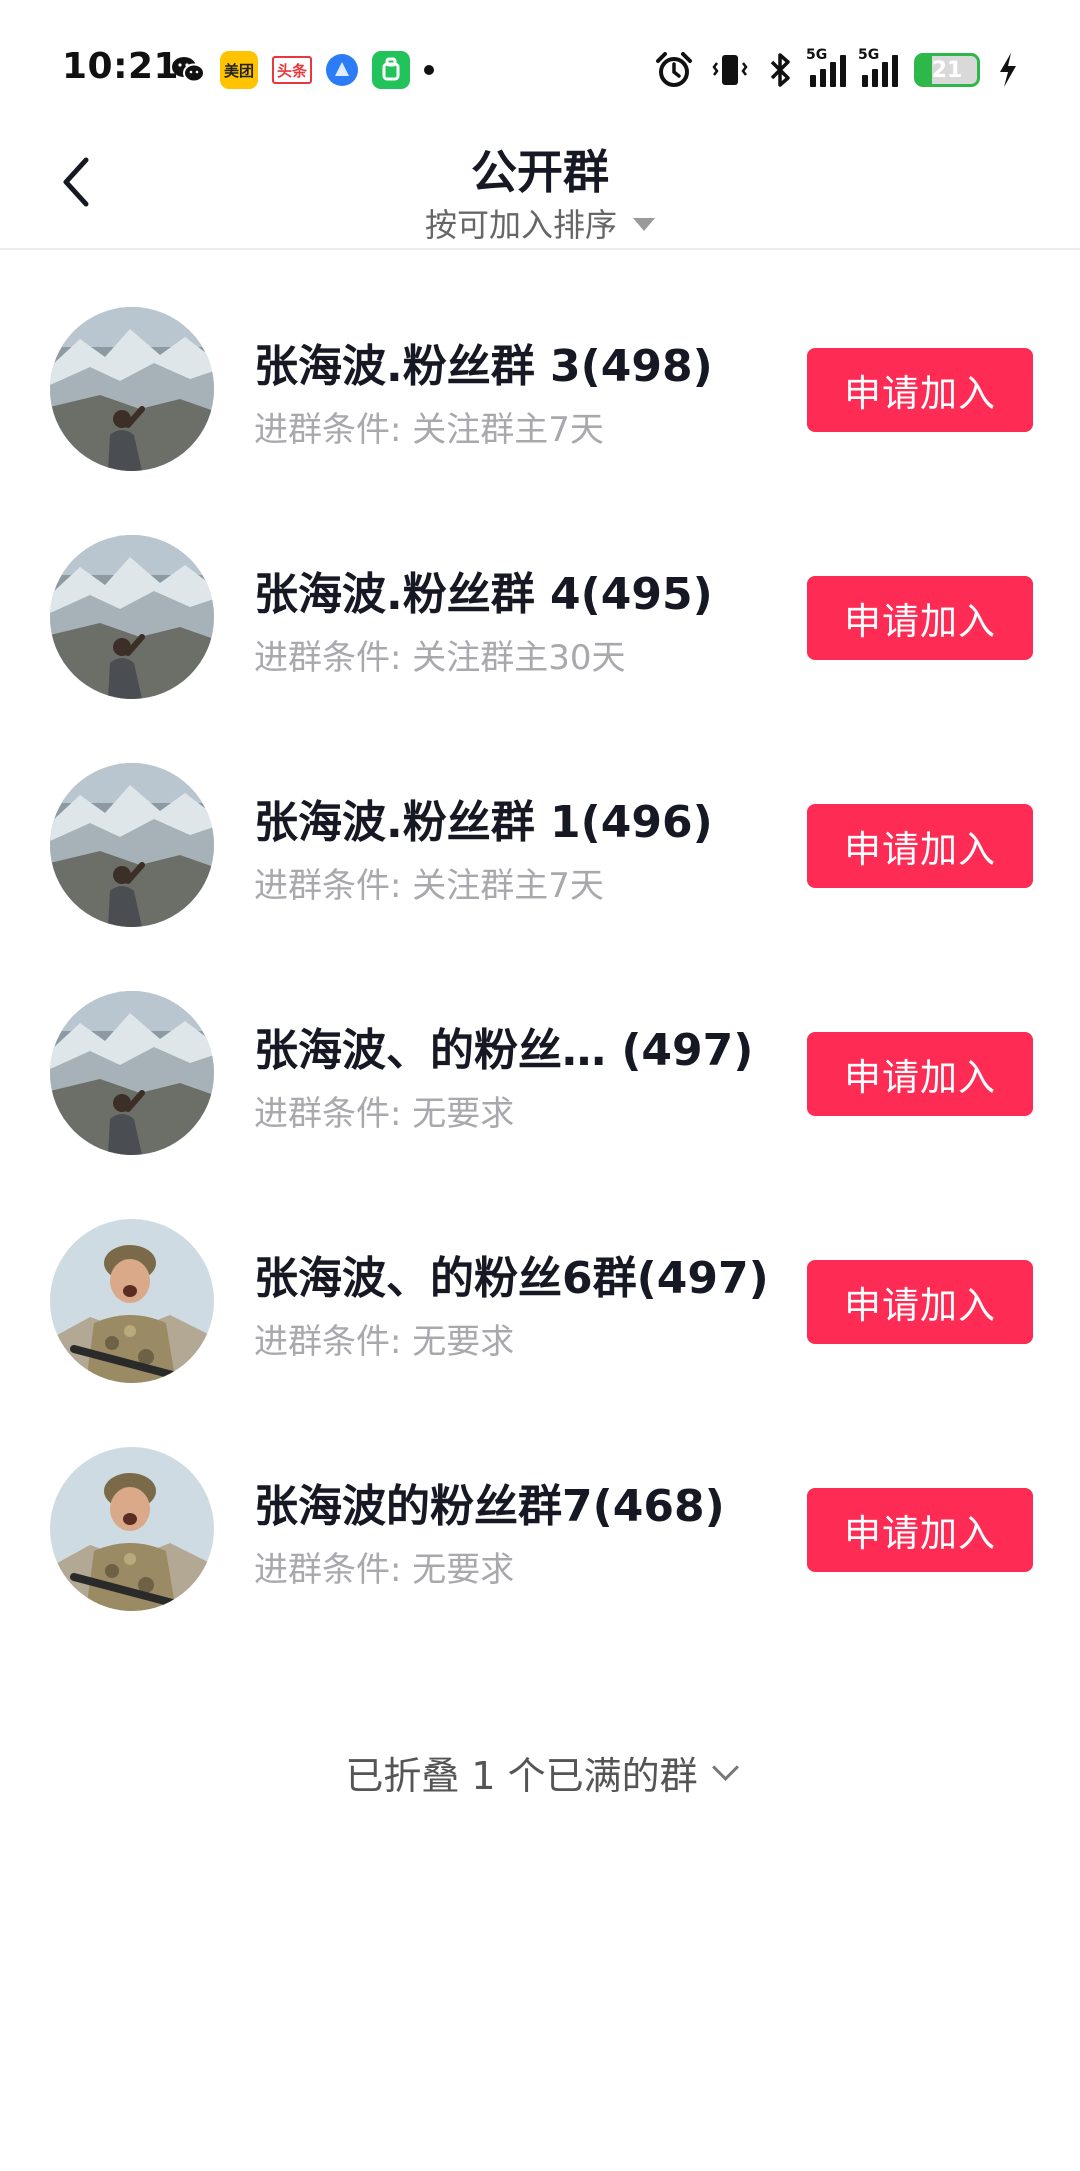  What do you see at coordinates (504, 1050) in the screenshot?
I see `group-name: 张海波、的粉丝… (497)` at bounding box center [504, 1050].